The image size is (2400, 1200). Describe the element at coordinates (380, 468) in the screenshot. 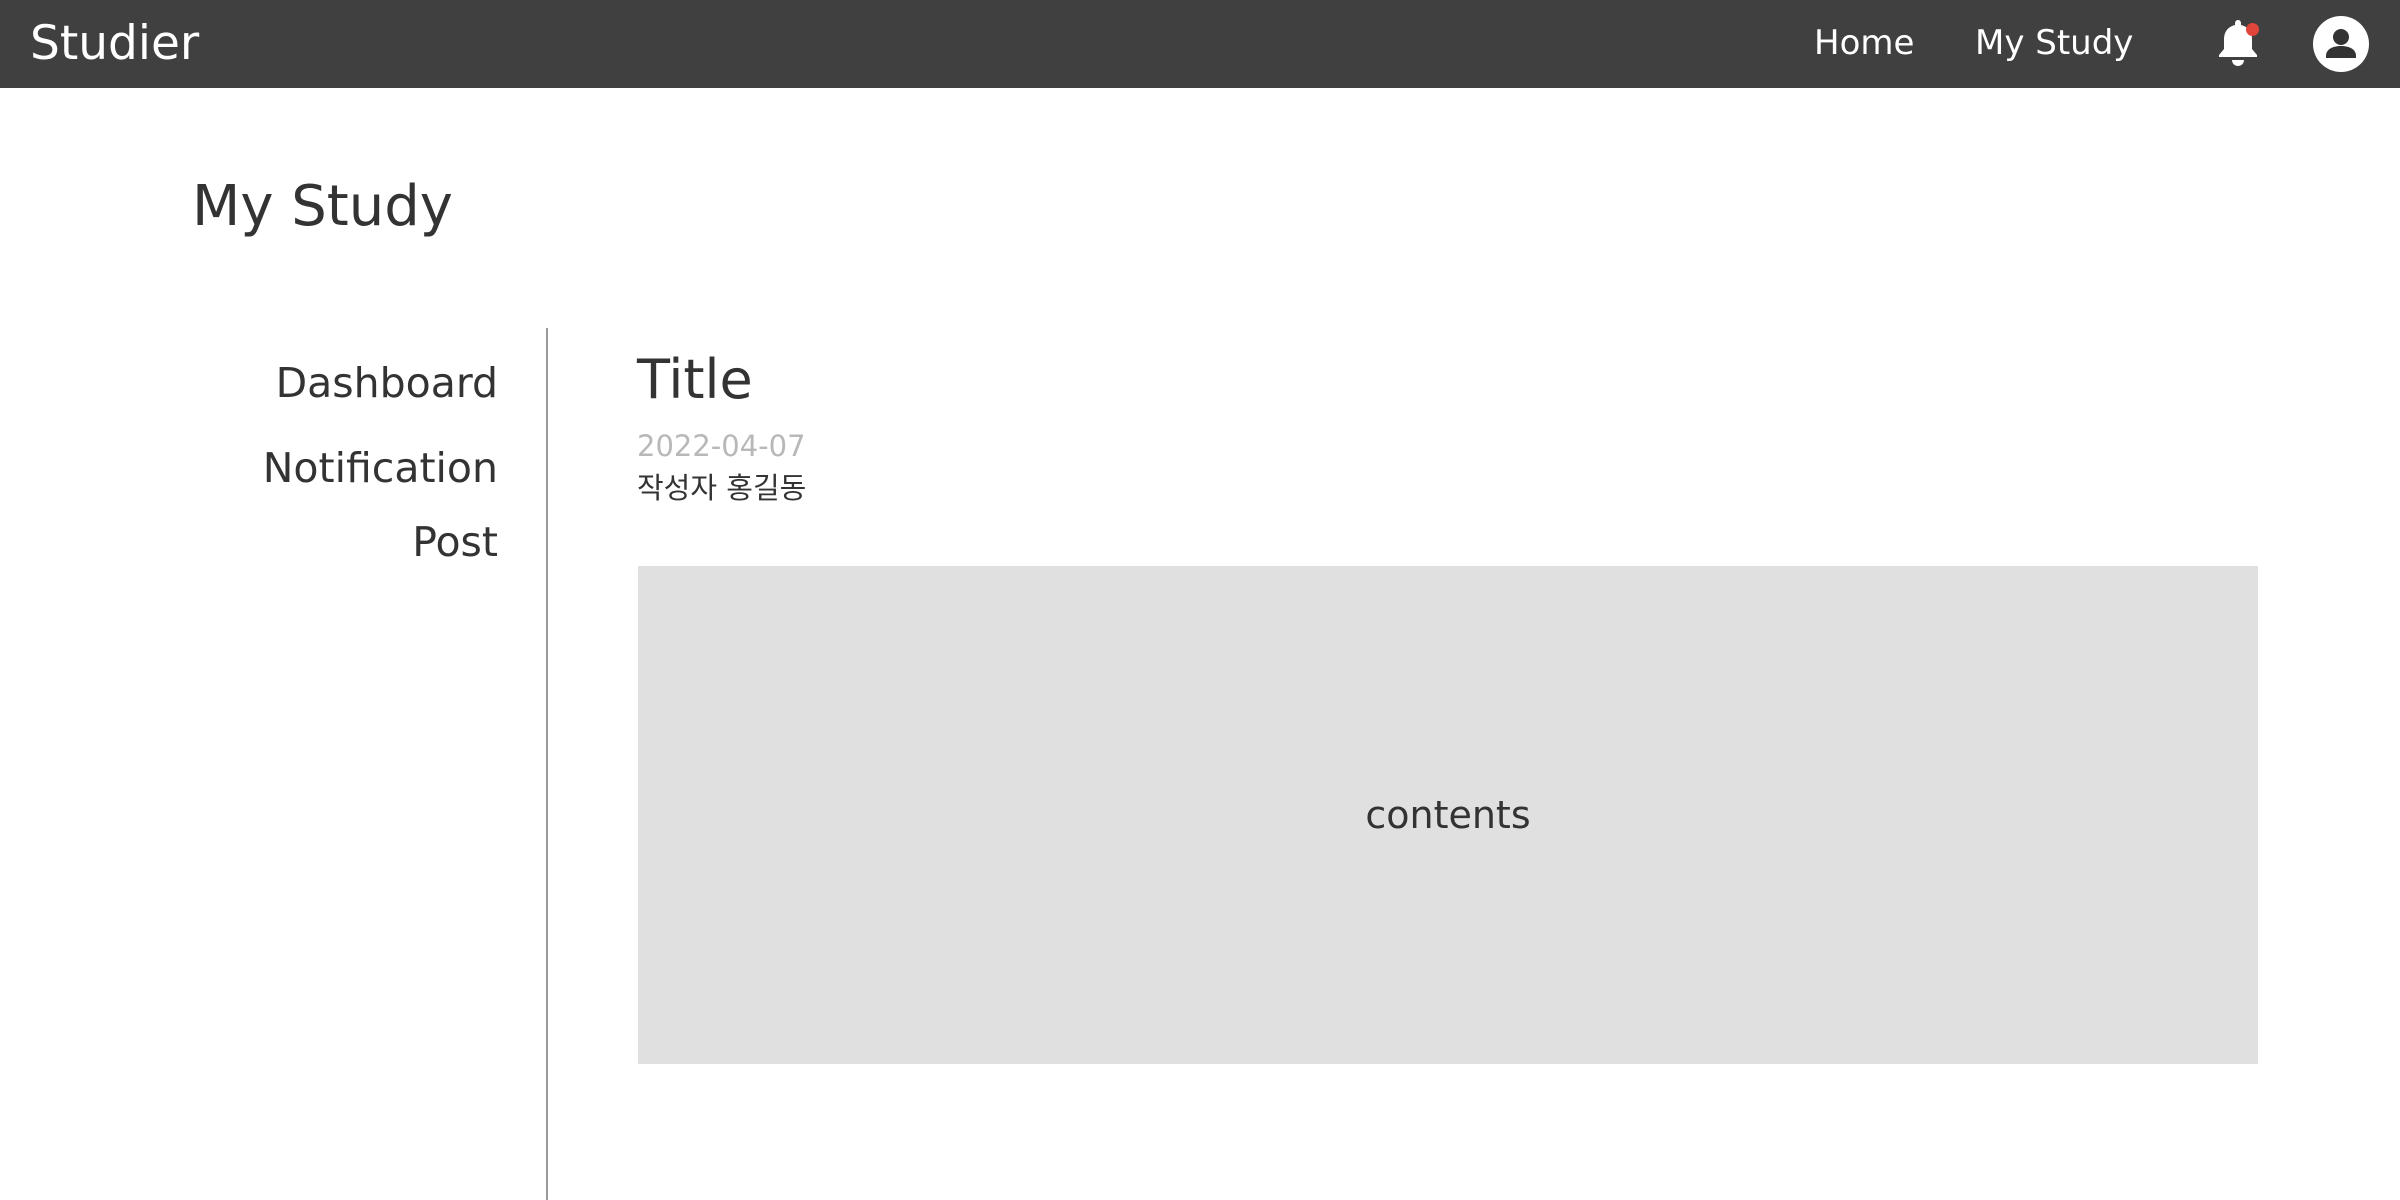

I see `sidebar-item-notification: Notification` at that location.